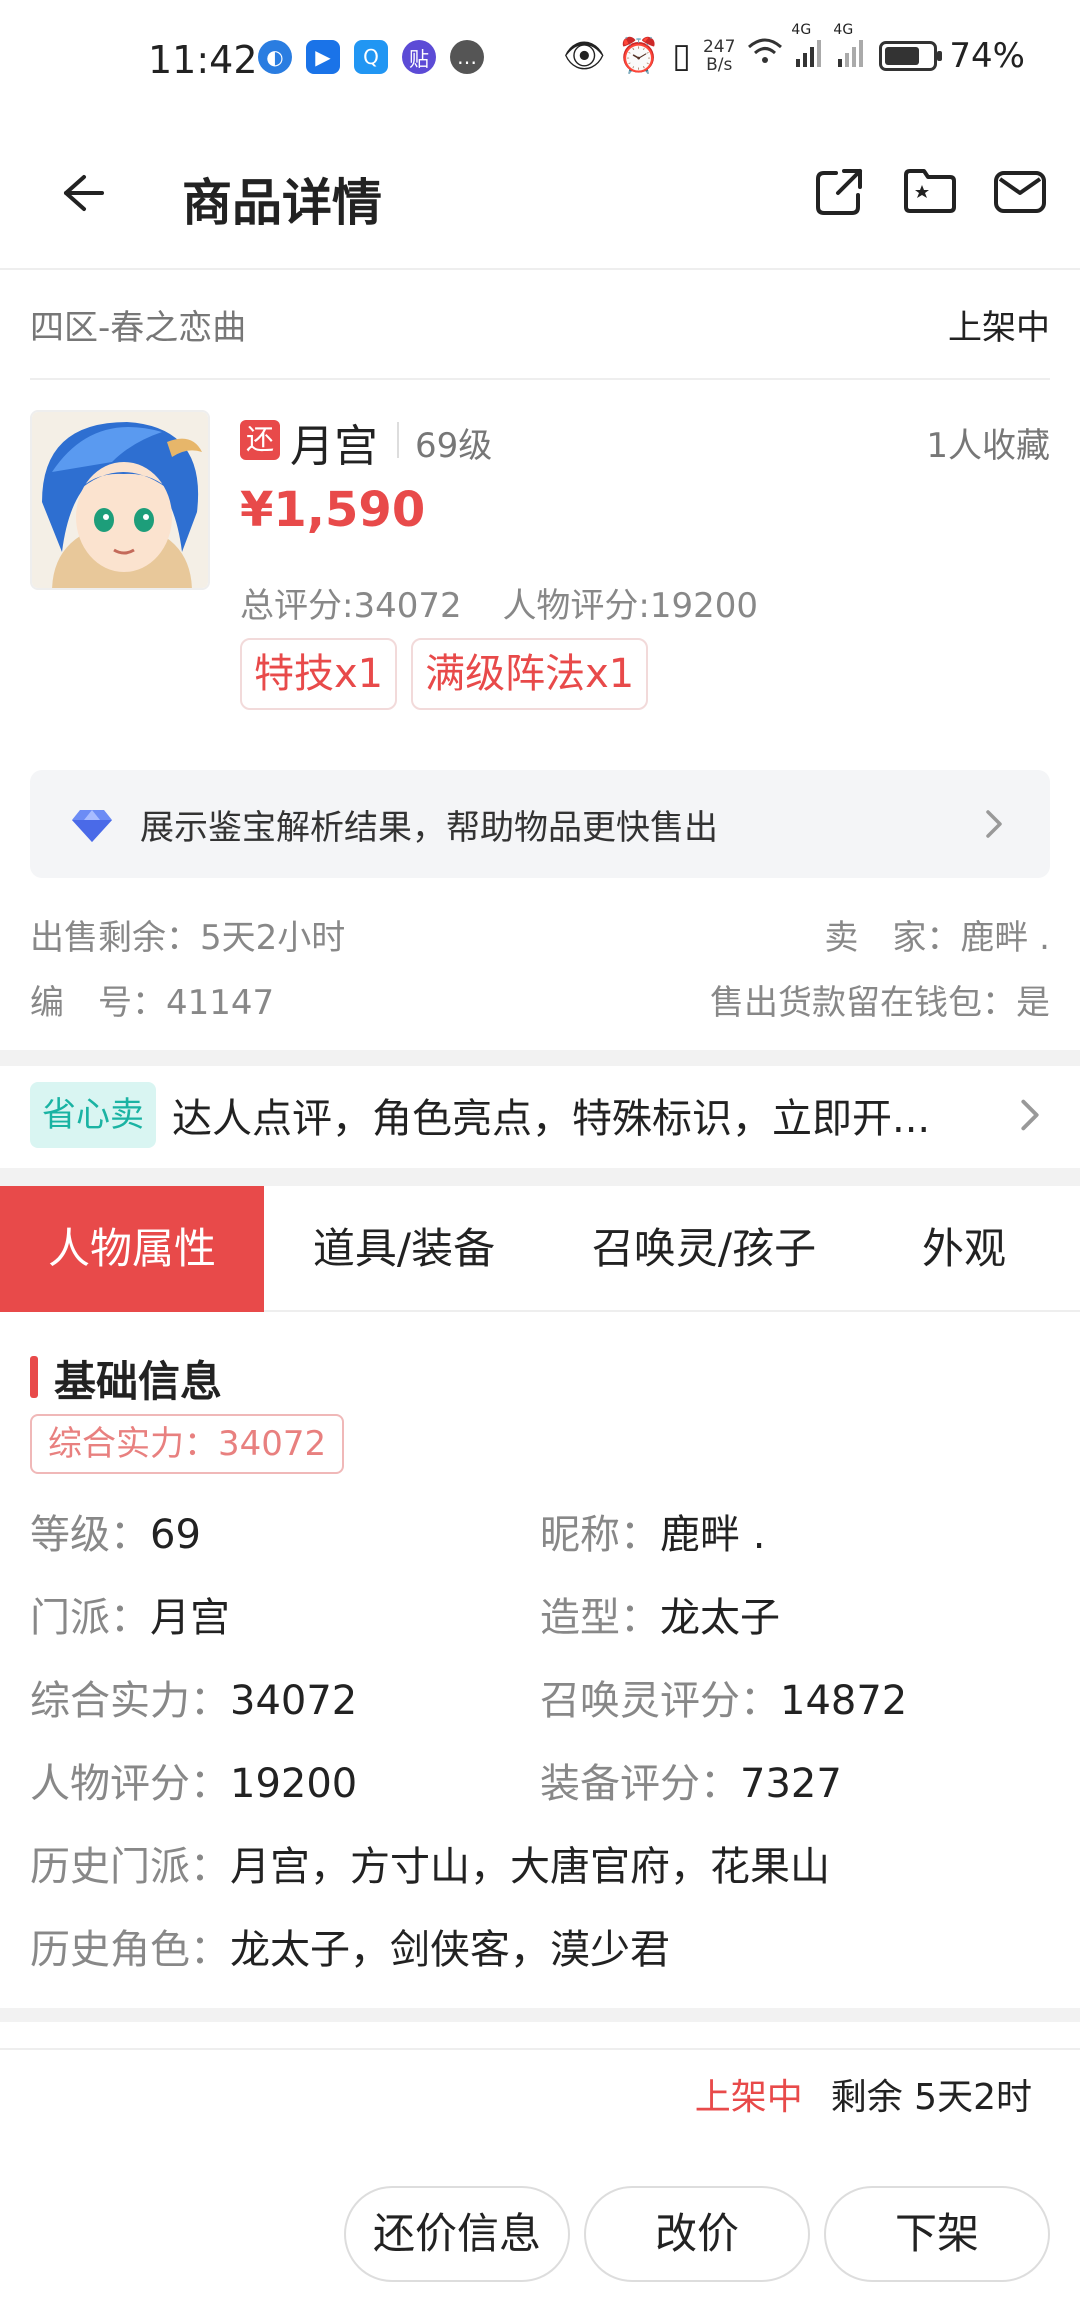 This screenshot has height=2310, width=1080. What do you see at coordinates (334, 446) in the screenshot?
I see `character-class: 月宫` at bounding box center [334, 446].